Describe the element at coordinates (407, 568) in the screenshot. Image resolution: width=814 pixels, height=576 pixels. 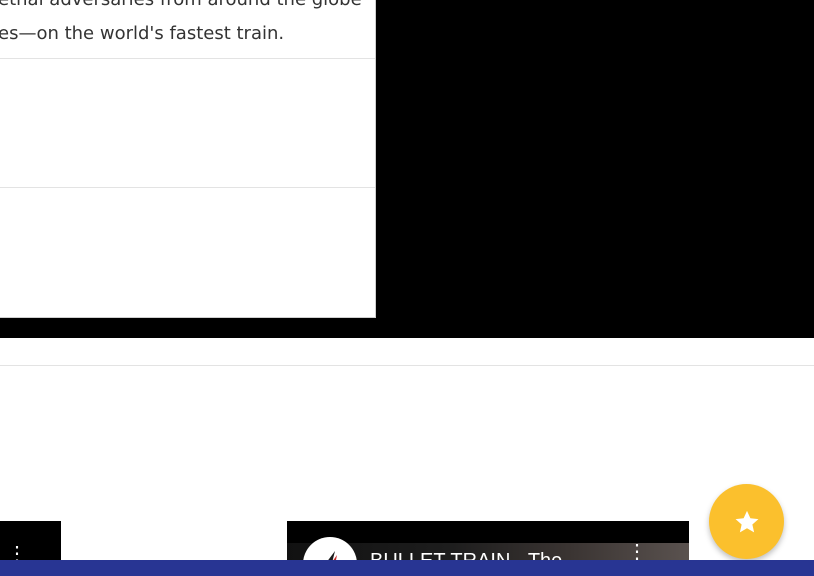
I see `bottom-navigation-bar` at that location.